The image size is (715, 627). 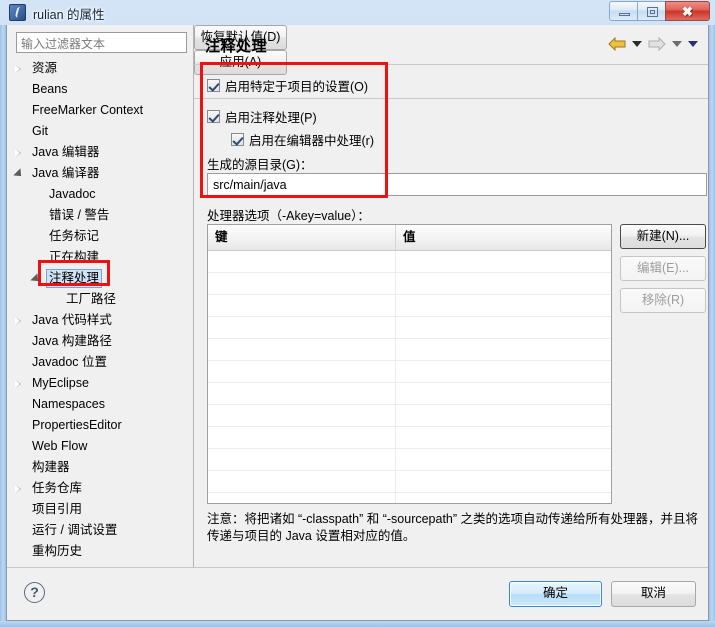 I want to click on tree-item: PropertiesEditor, so click(x=100, y=425).